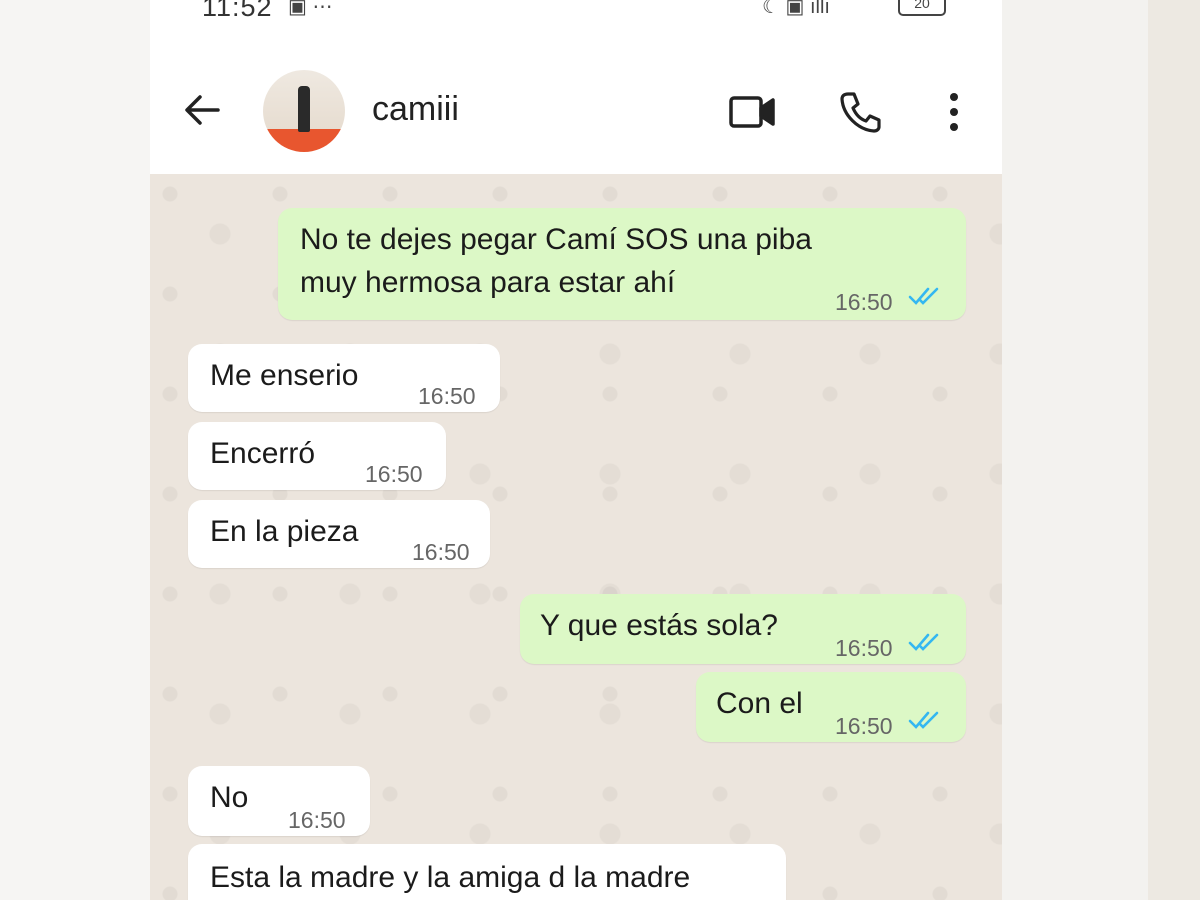 The width and height of the screenshot is (1200, 900). I want to click on contact-avatar, so click(304, 111).